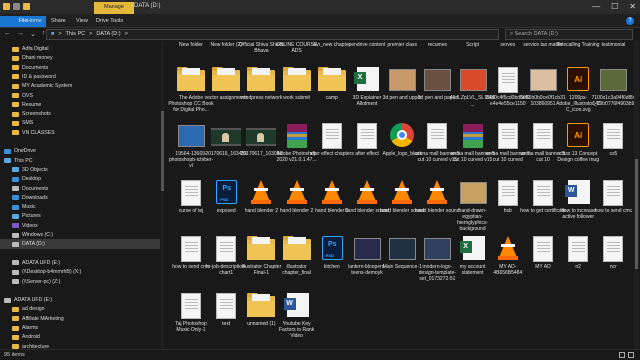 The height and width of the screenshot is (360, 640). Describe the element at coordinates (33, 244) in the screenshot. I see `sidebar-item-label: DATA (D:)` at that location.